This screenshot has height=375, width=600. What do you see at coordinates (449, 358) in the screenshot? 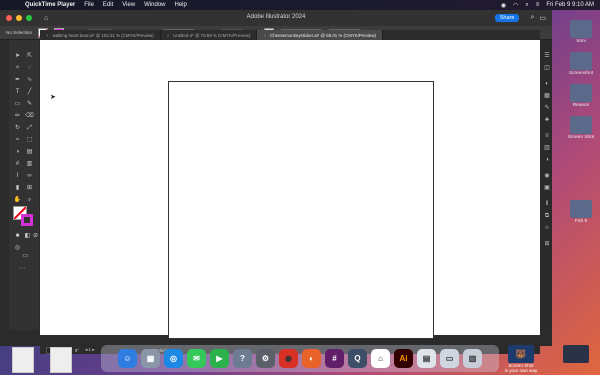
I see `downloads-icon: ▭` at bounding box center [449, 358].